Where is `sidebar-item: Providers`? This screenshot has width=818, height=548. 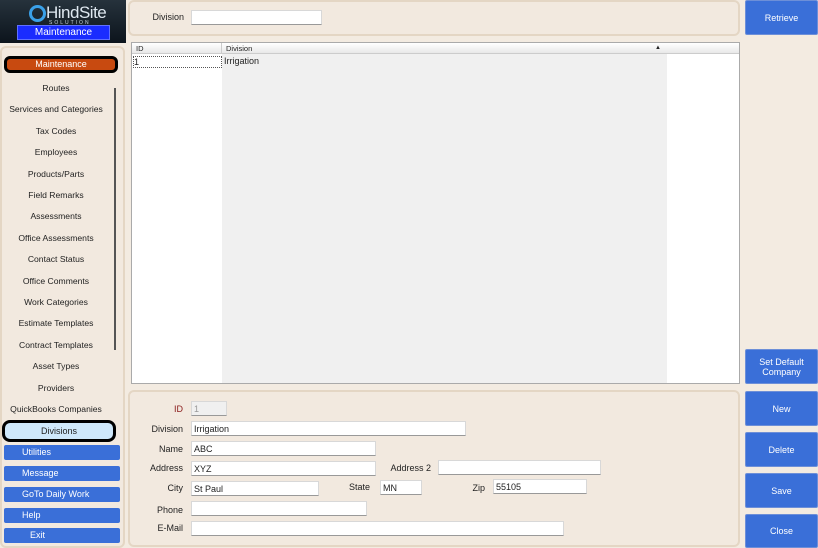
sidebar-item: Providers is located at coordinates (56, 388).